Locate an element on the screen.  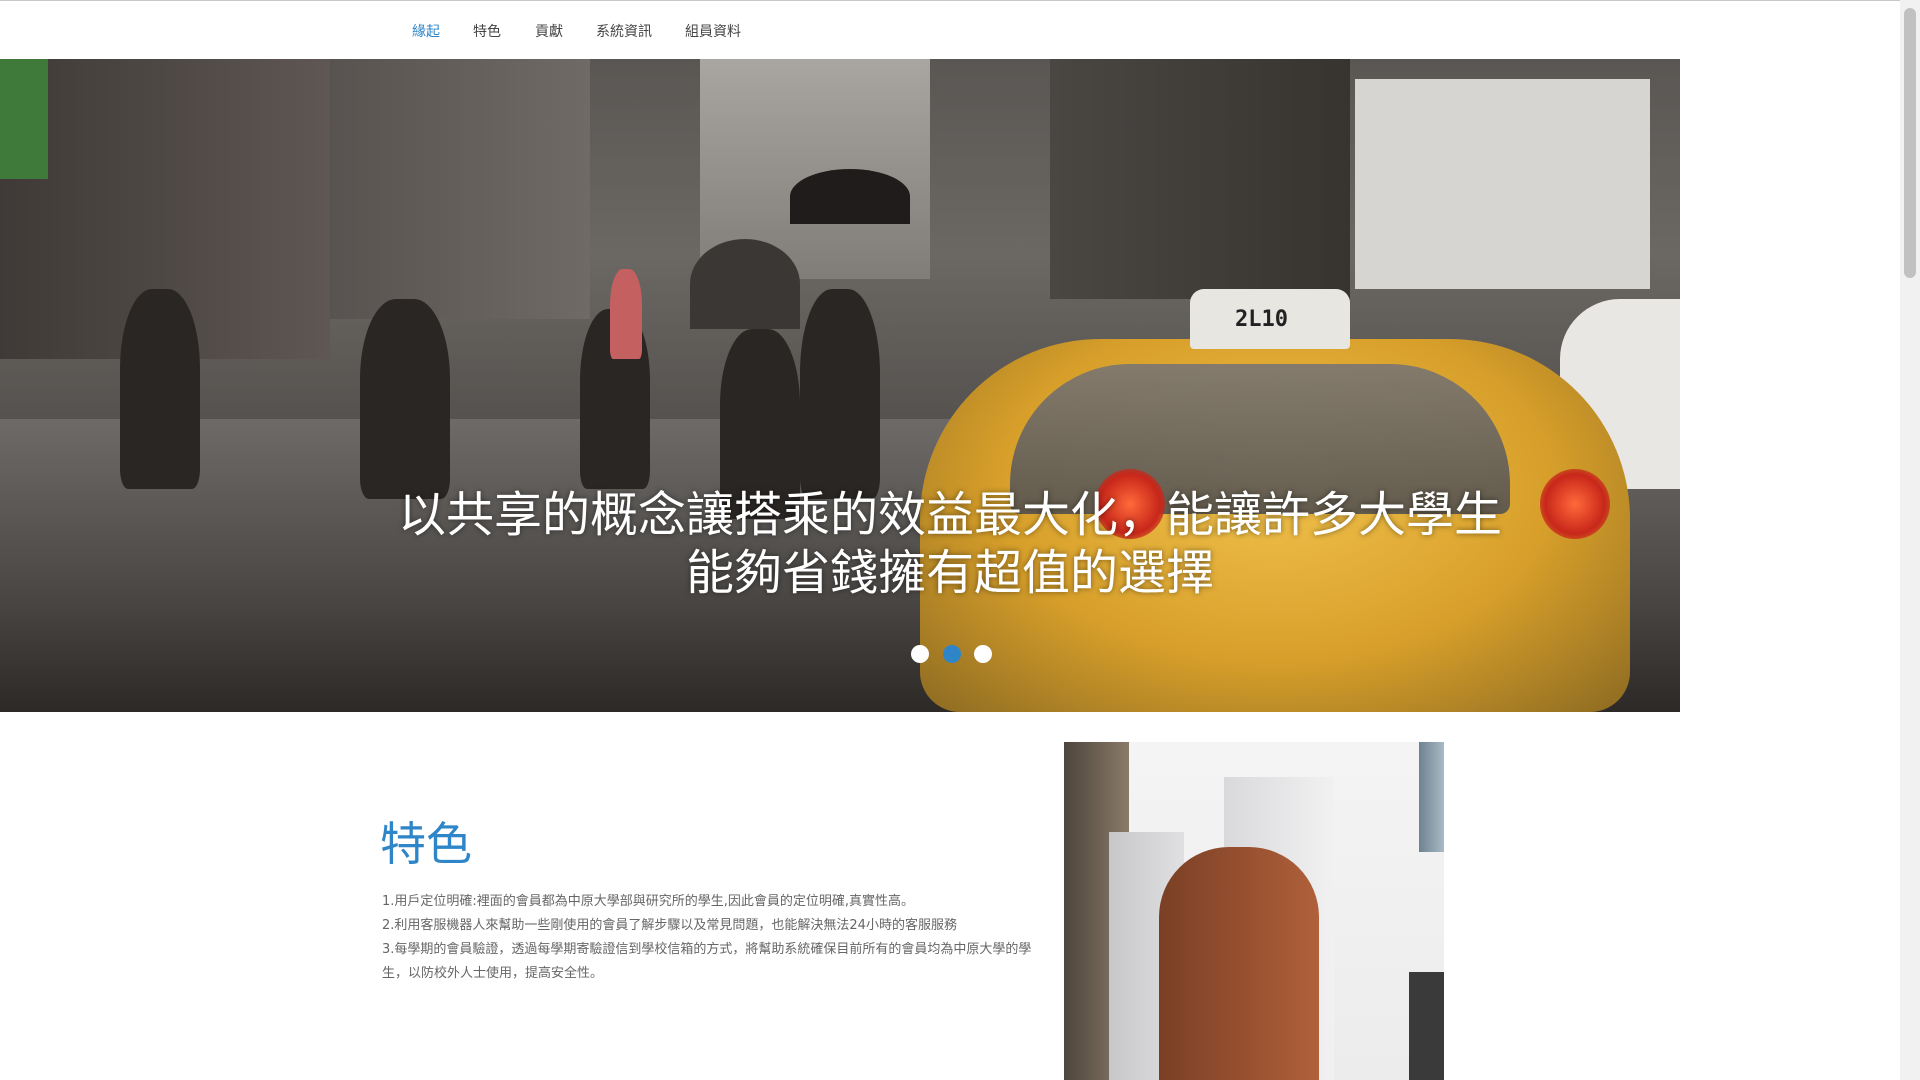
top-nav: 緣起 特色 貢獻 系統資訊 組員資料 is located at coordinates (950, 29).